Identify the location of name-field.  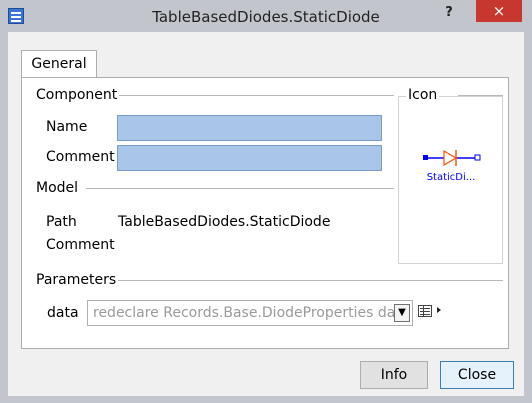
(249, 128).